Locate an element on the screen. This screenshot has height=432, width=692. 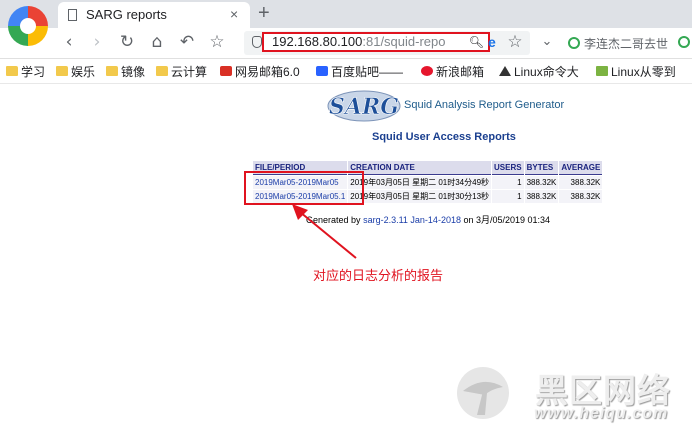
bookmark-item: 网易邮箱6.0 is located at coordinates (260, 71).